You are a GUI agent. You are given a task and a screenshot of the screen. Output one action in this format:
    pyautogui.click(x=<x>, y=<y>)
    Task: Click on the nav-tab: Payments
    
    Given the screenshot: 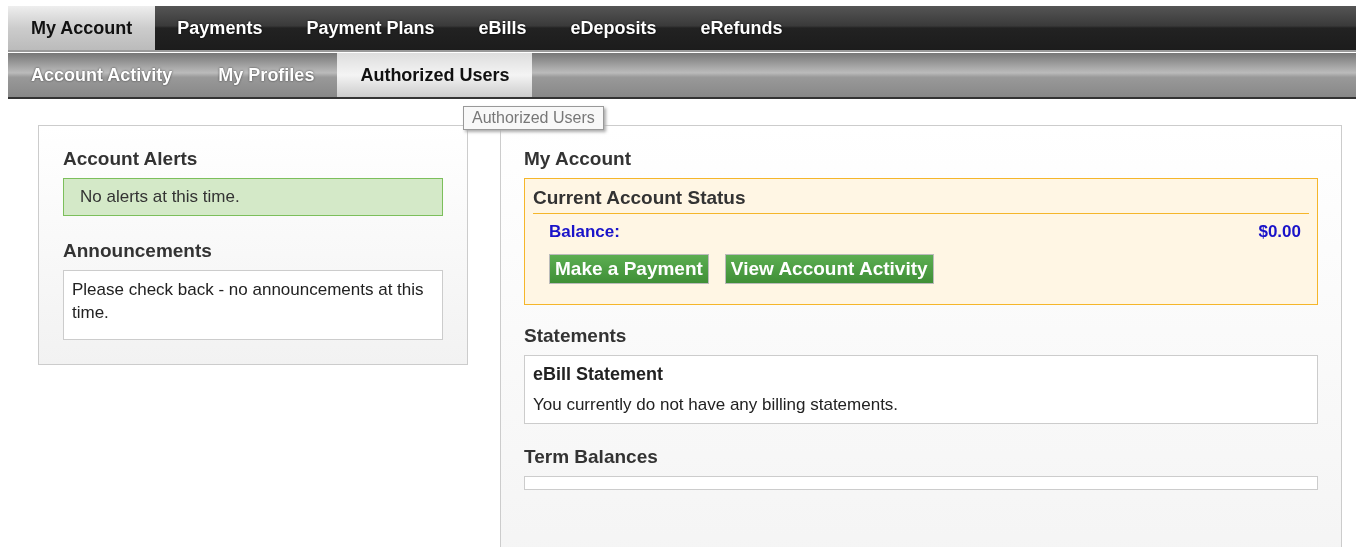 What is the action you would take?
    pyautogui.click(x=220, y=28)
    